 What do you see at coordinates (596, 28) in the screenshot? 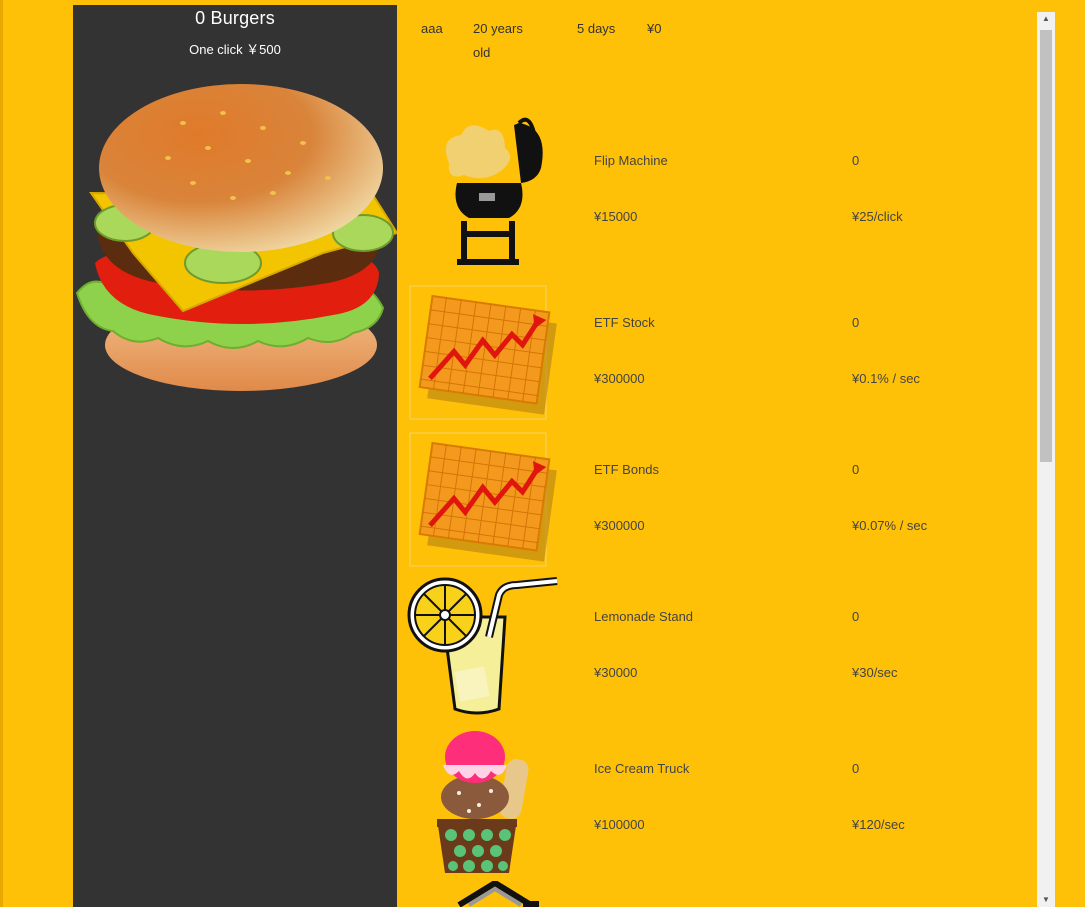
I see `elapsed-days: 5 days` at bounding box center [596, 28].